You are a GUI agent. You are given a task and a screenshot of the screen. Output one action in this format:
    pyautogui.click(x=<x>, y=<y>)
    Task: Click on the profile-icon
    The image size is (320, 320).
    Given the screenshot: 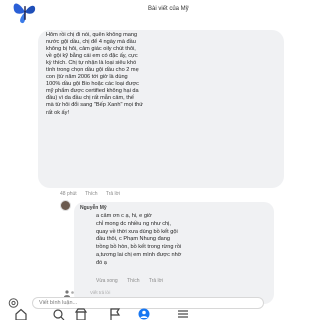 What is the action you would take?
    pyautogui.click(x=144, y=314)
    